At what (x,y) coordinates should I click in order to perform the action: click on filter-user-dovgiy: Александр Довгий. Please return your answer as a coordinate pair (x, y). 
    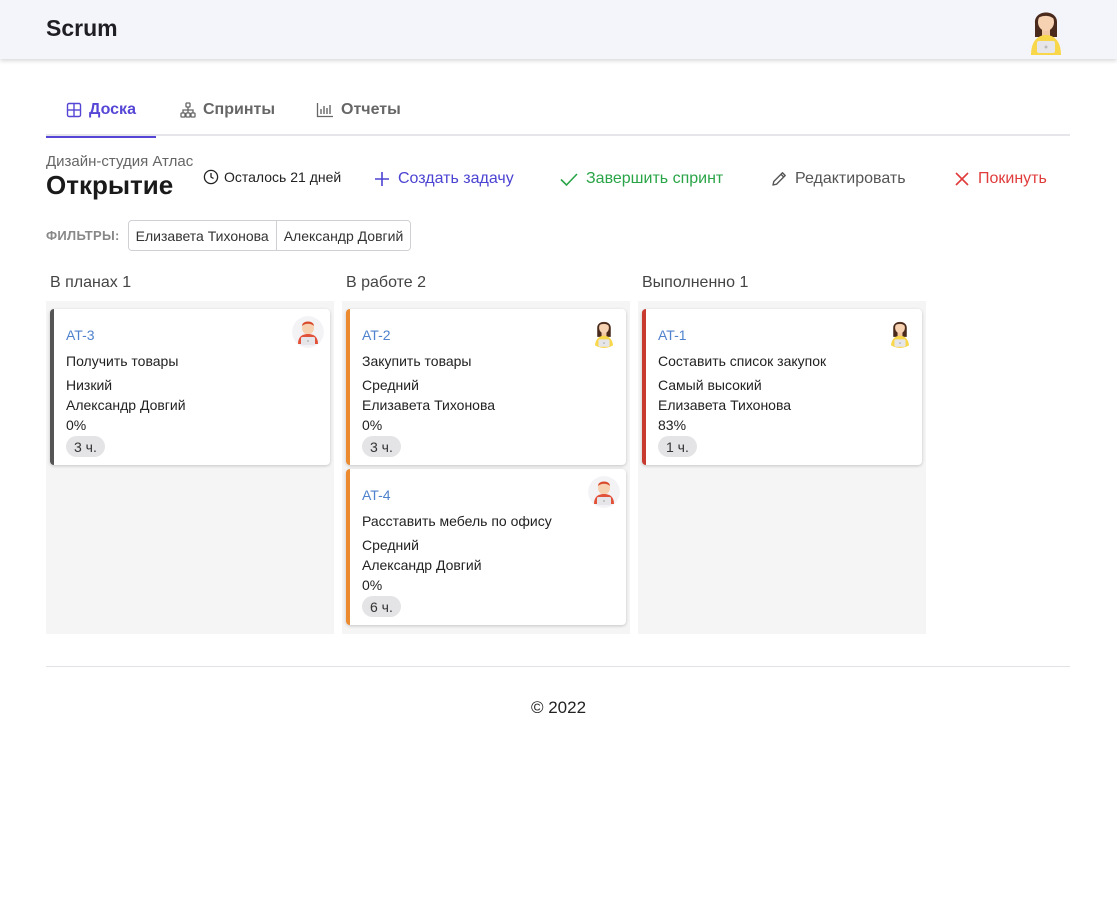
    Looking at the image, I should click on (343, 235).